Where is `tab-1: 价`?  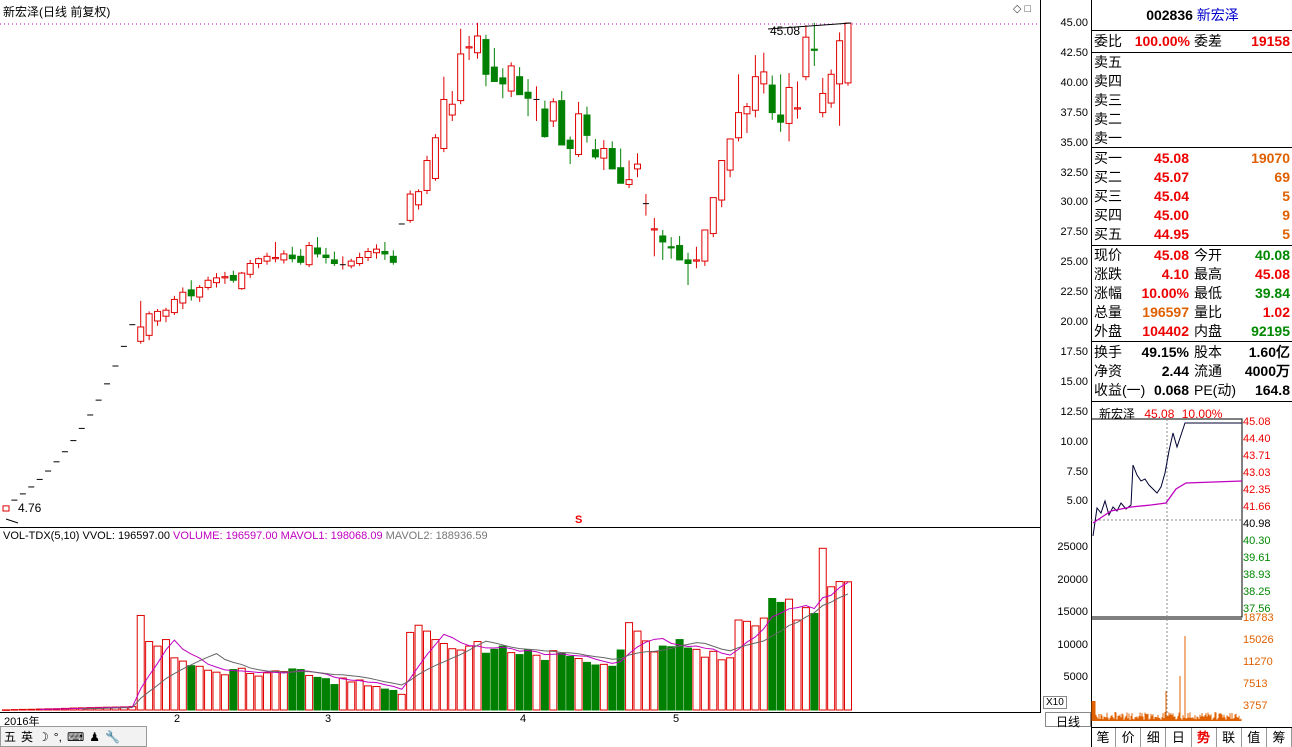 tab-1: 价 is located at coordinates (1128, 737).